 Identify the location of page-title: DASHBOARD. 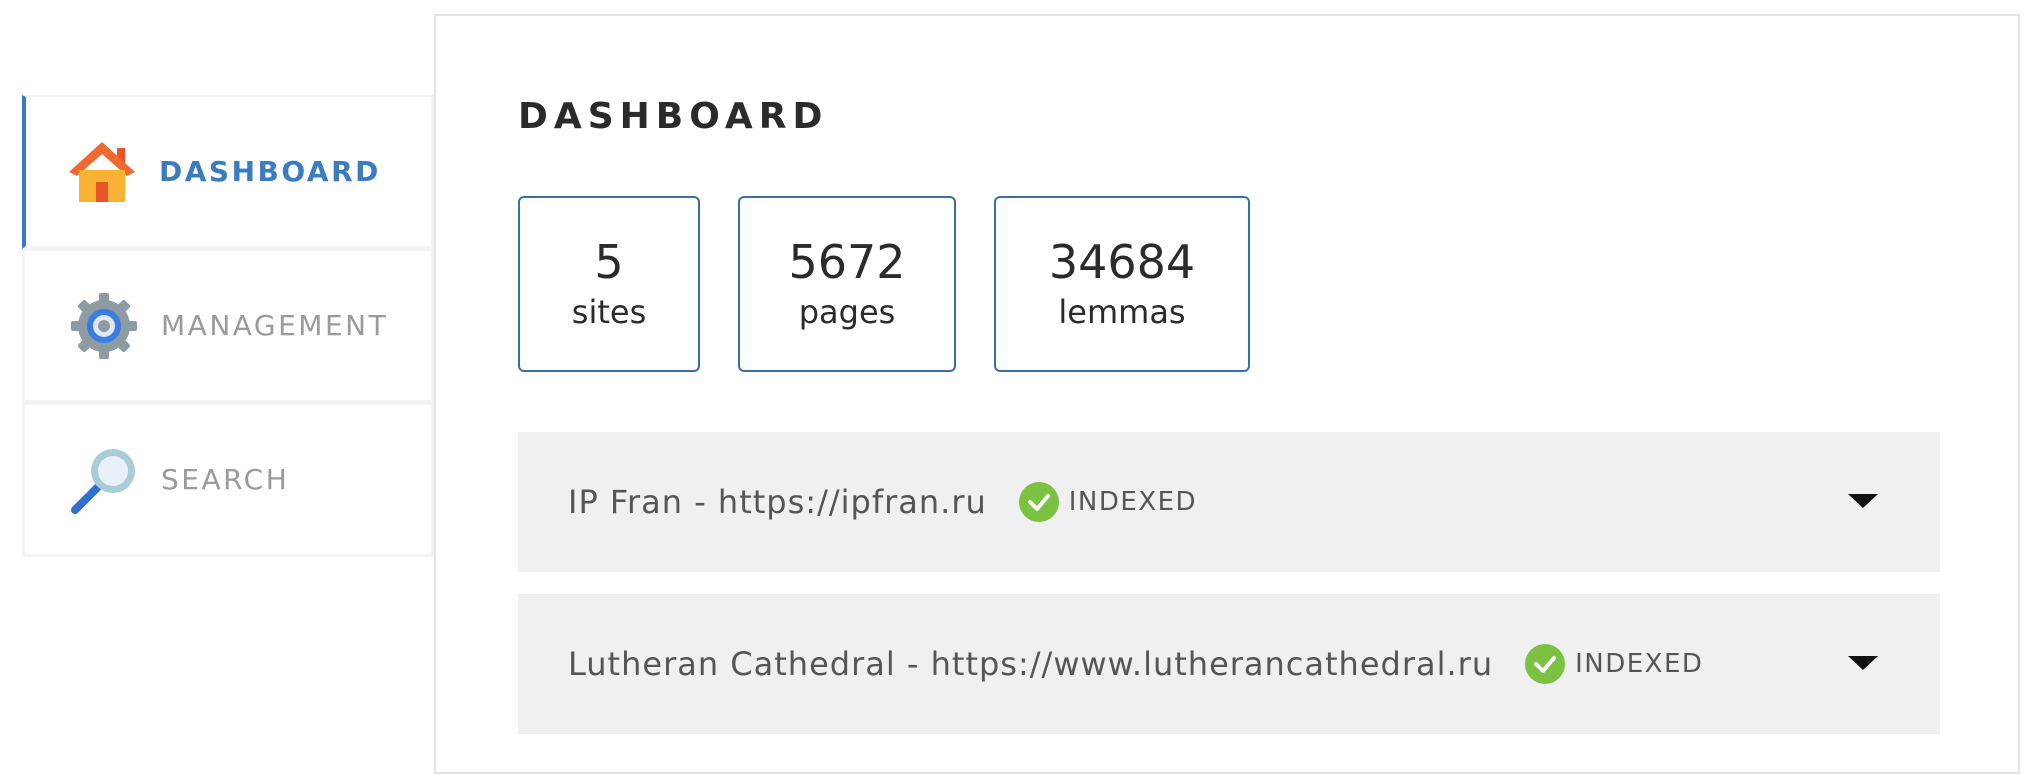
(673, 116).